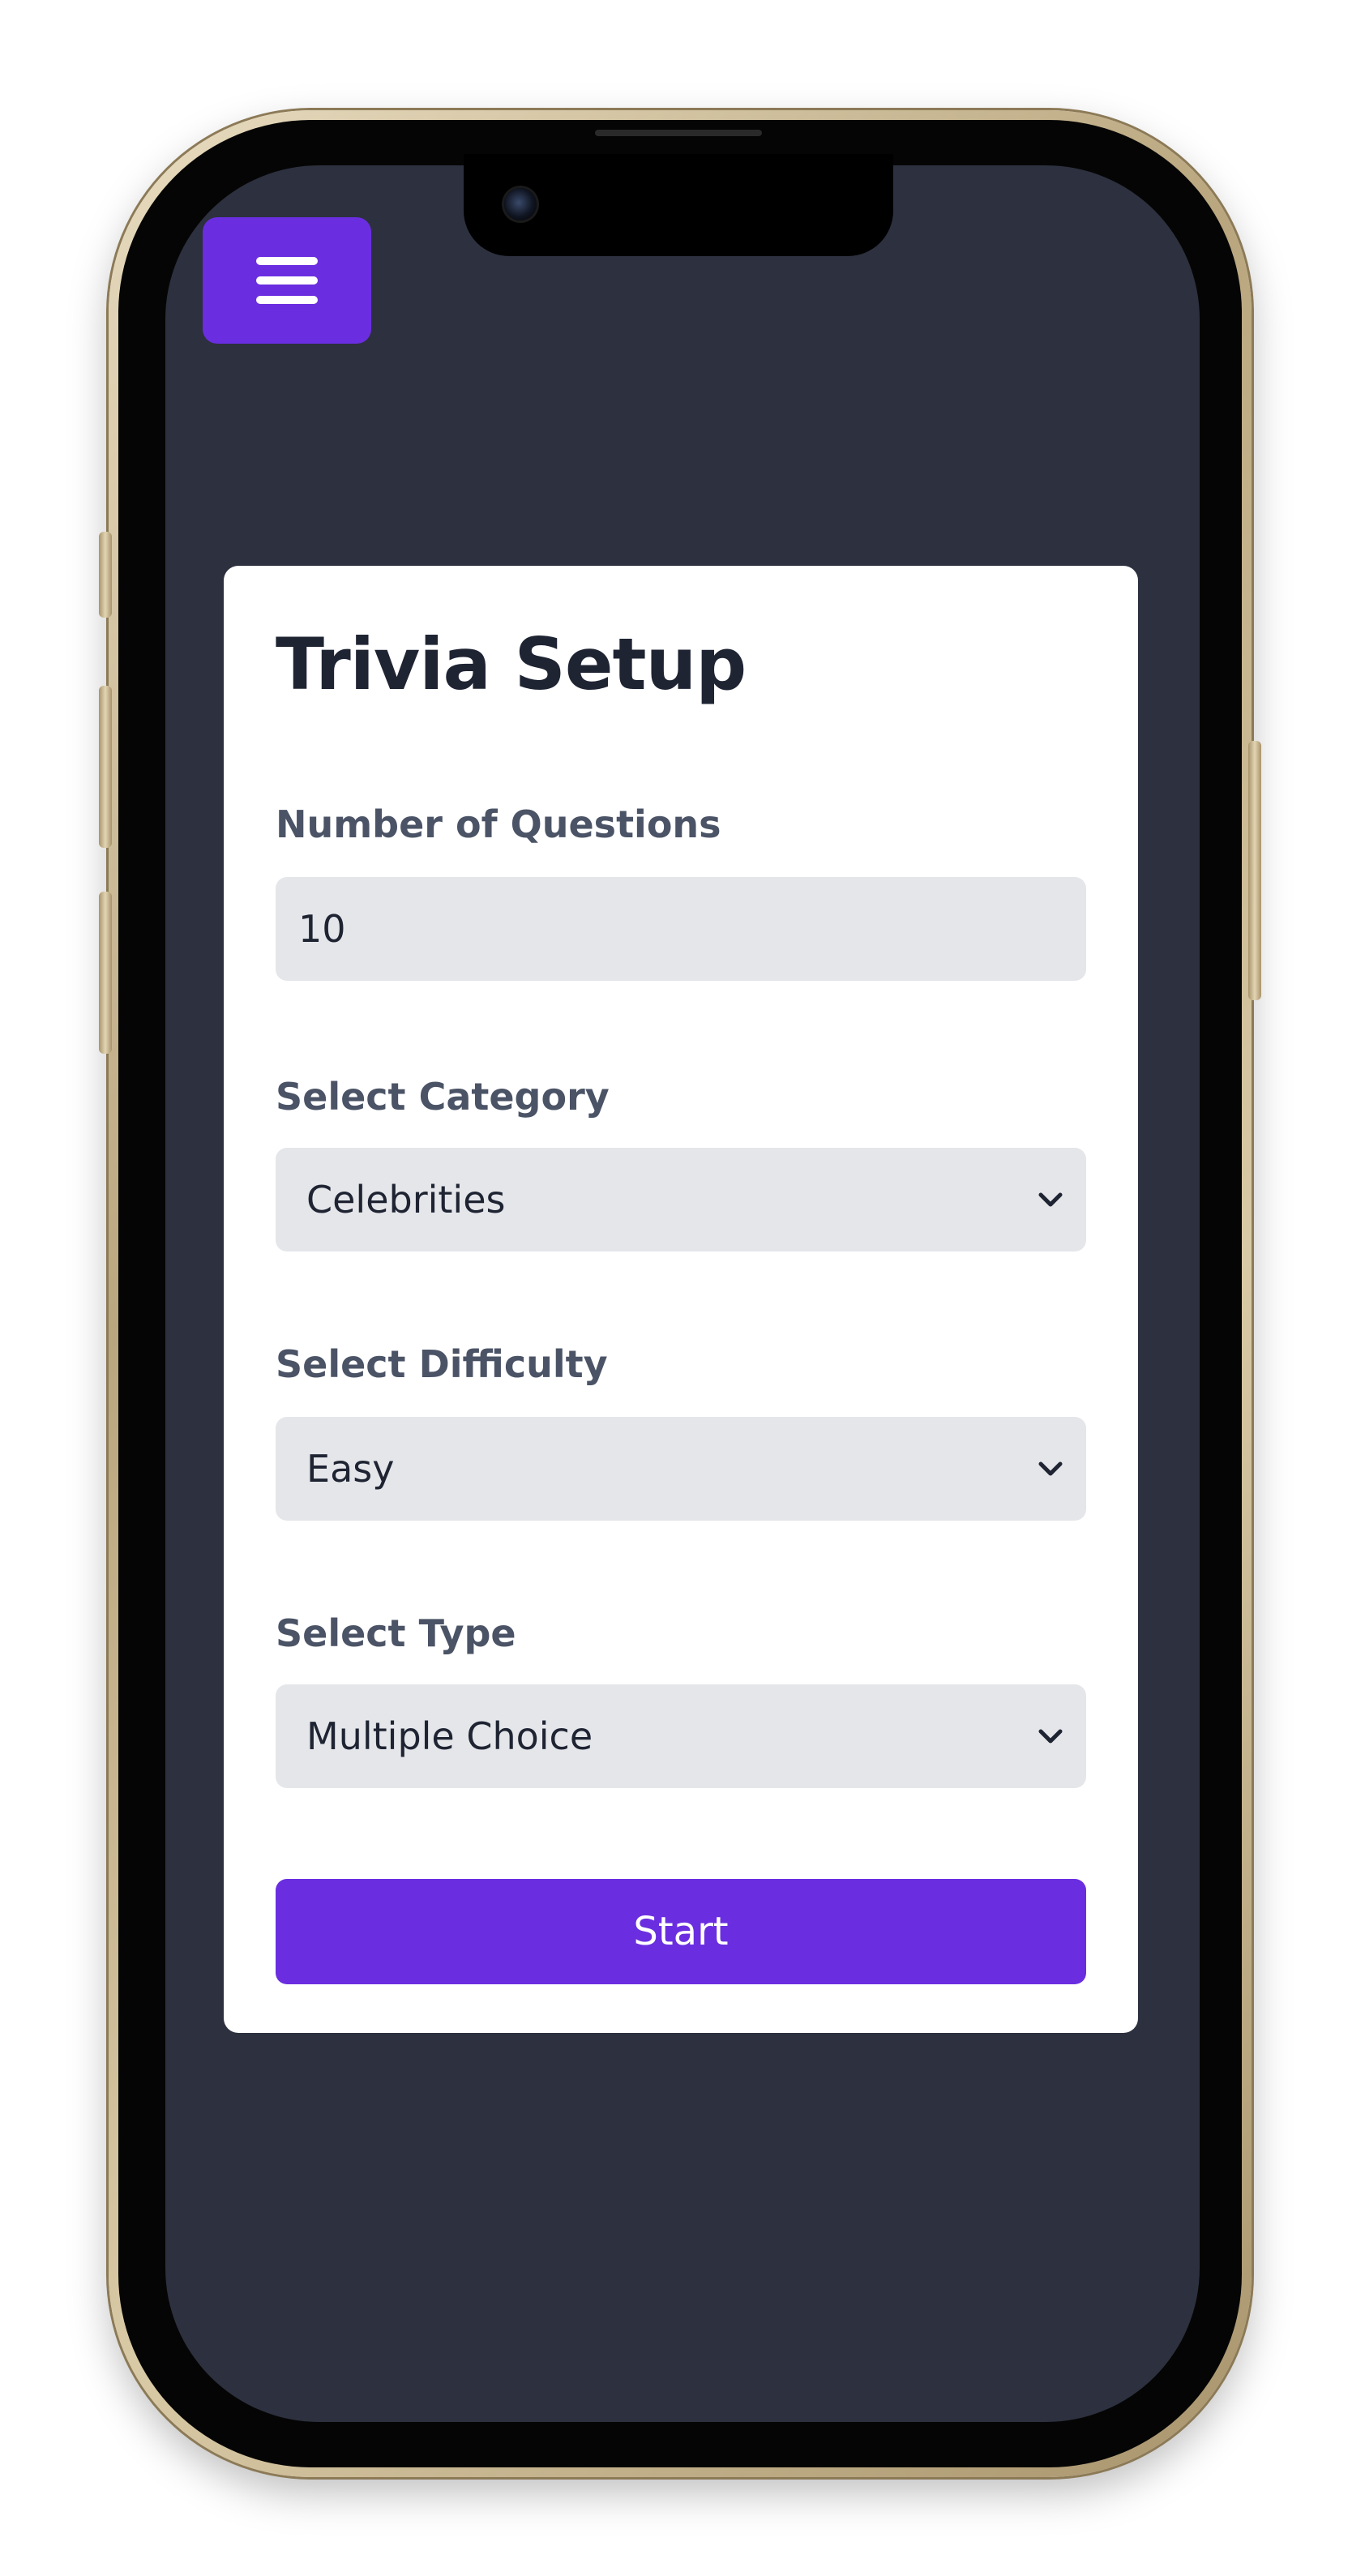 The image size is (1365, 2576). What do you see at coordinates (287, 261) in the screenshot?
I see `hamburger-menu-icon` at bounding box center [287, 261].